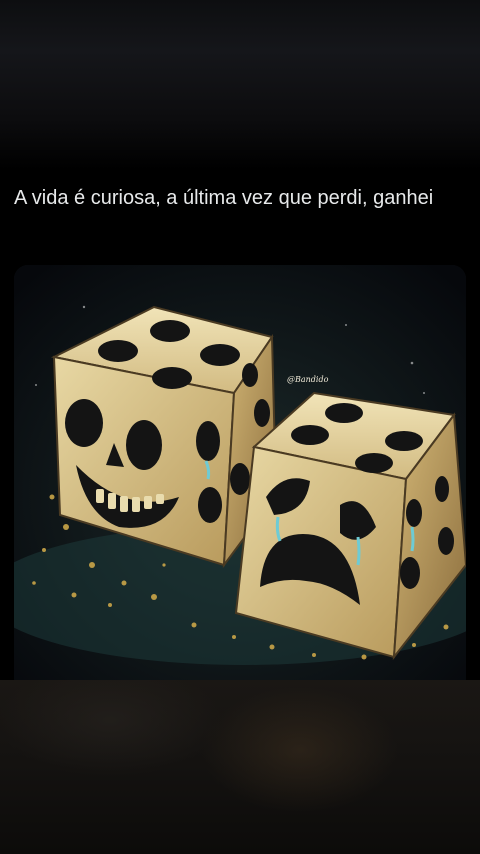  What do you see at coordinates (308, 379) in the screenshot?
I see `image-watermark: @Bandido` at bounding box center [308, 379].